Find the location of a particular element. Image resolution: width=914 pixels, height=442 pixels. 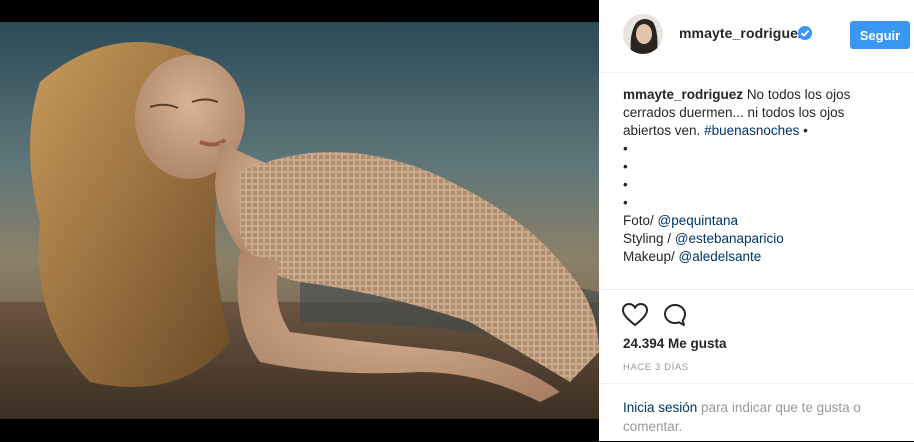

caption-credit-styling: Styling / @estebanaparicio is located at coordinates (703, 238).